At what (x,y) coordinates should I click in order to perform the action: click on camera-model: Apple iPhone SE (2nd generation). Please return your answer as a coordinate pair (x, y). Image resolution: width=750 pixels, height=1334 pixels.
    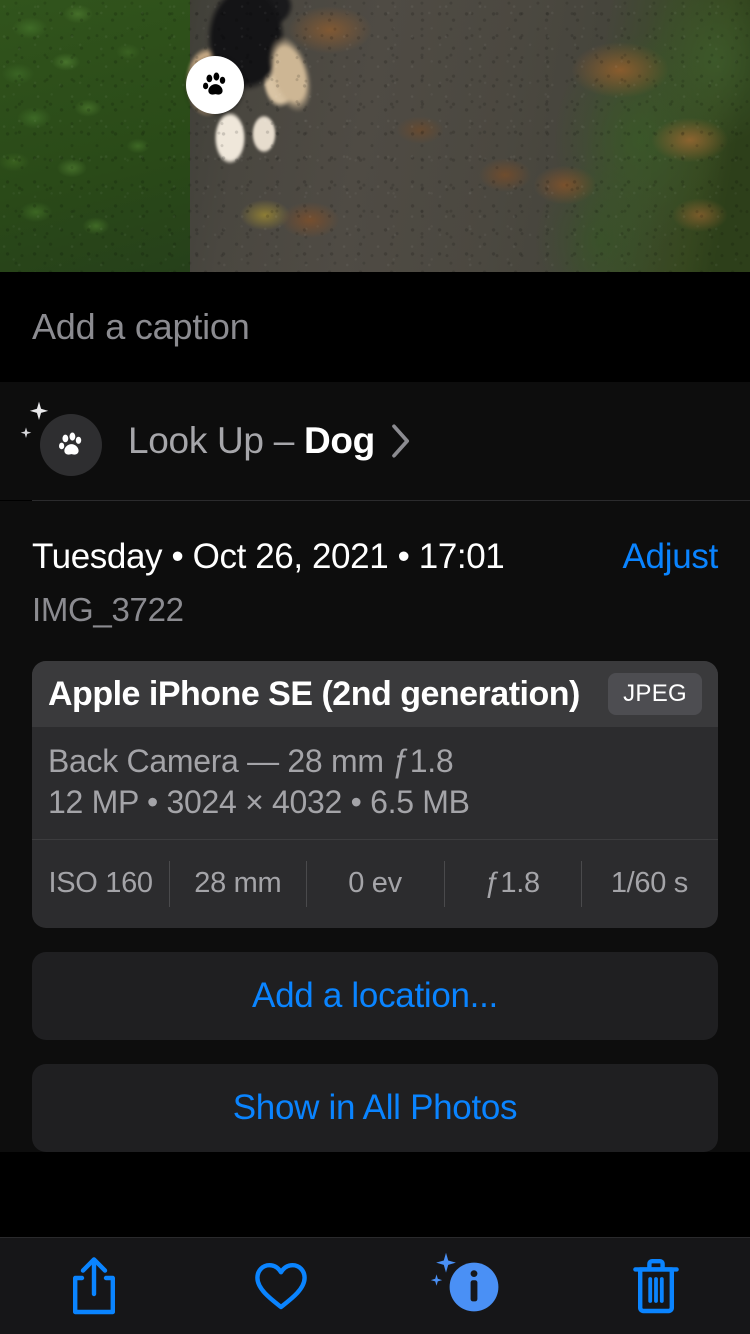
    Looking at the image, I should click on (314, 693).